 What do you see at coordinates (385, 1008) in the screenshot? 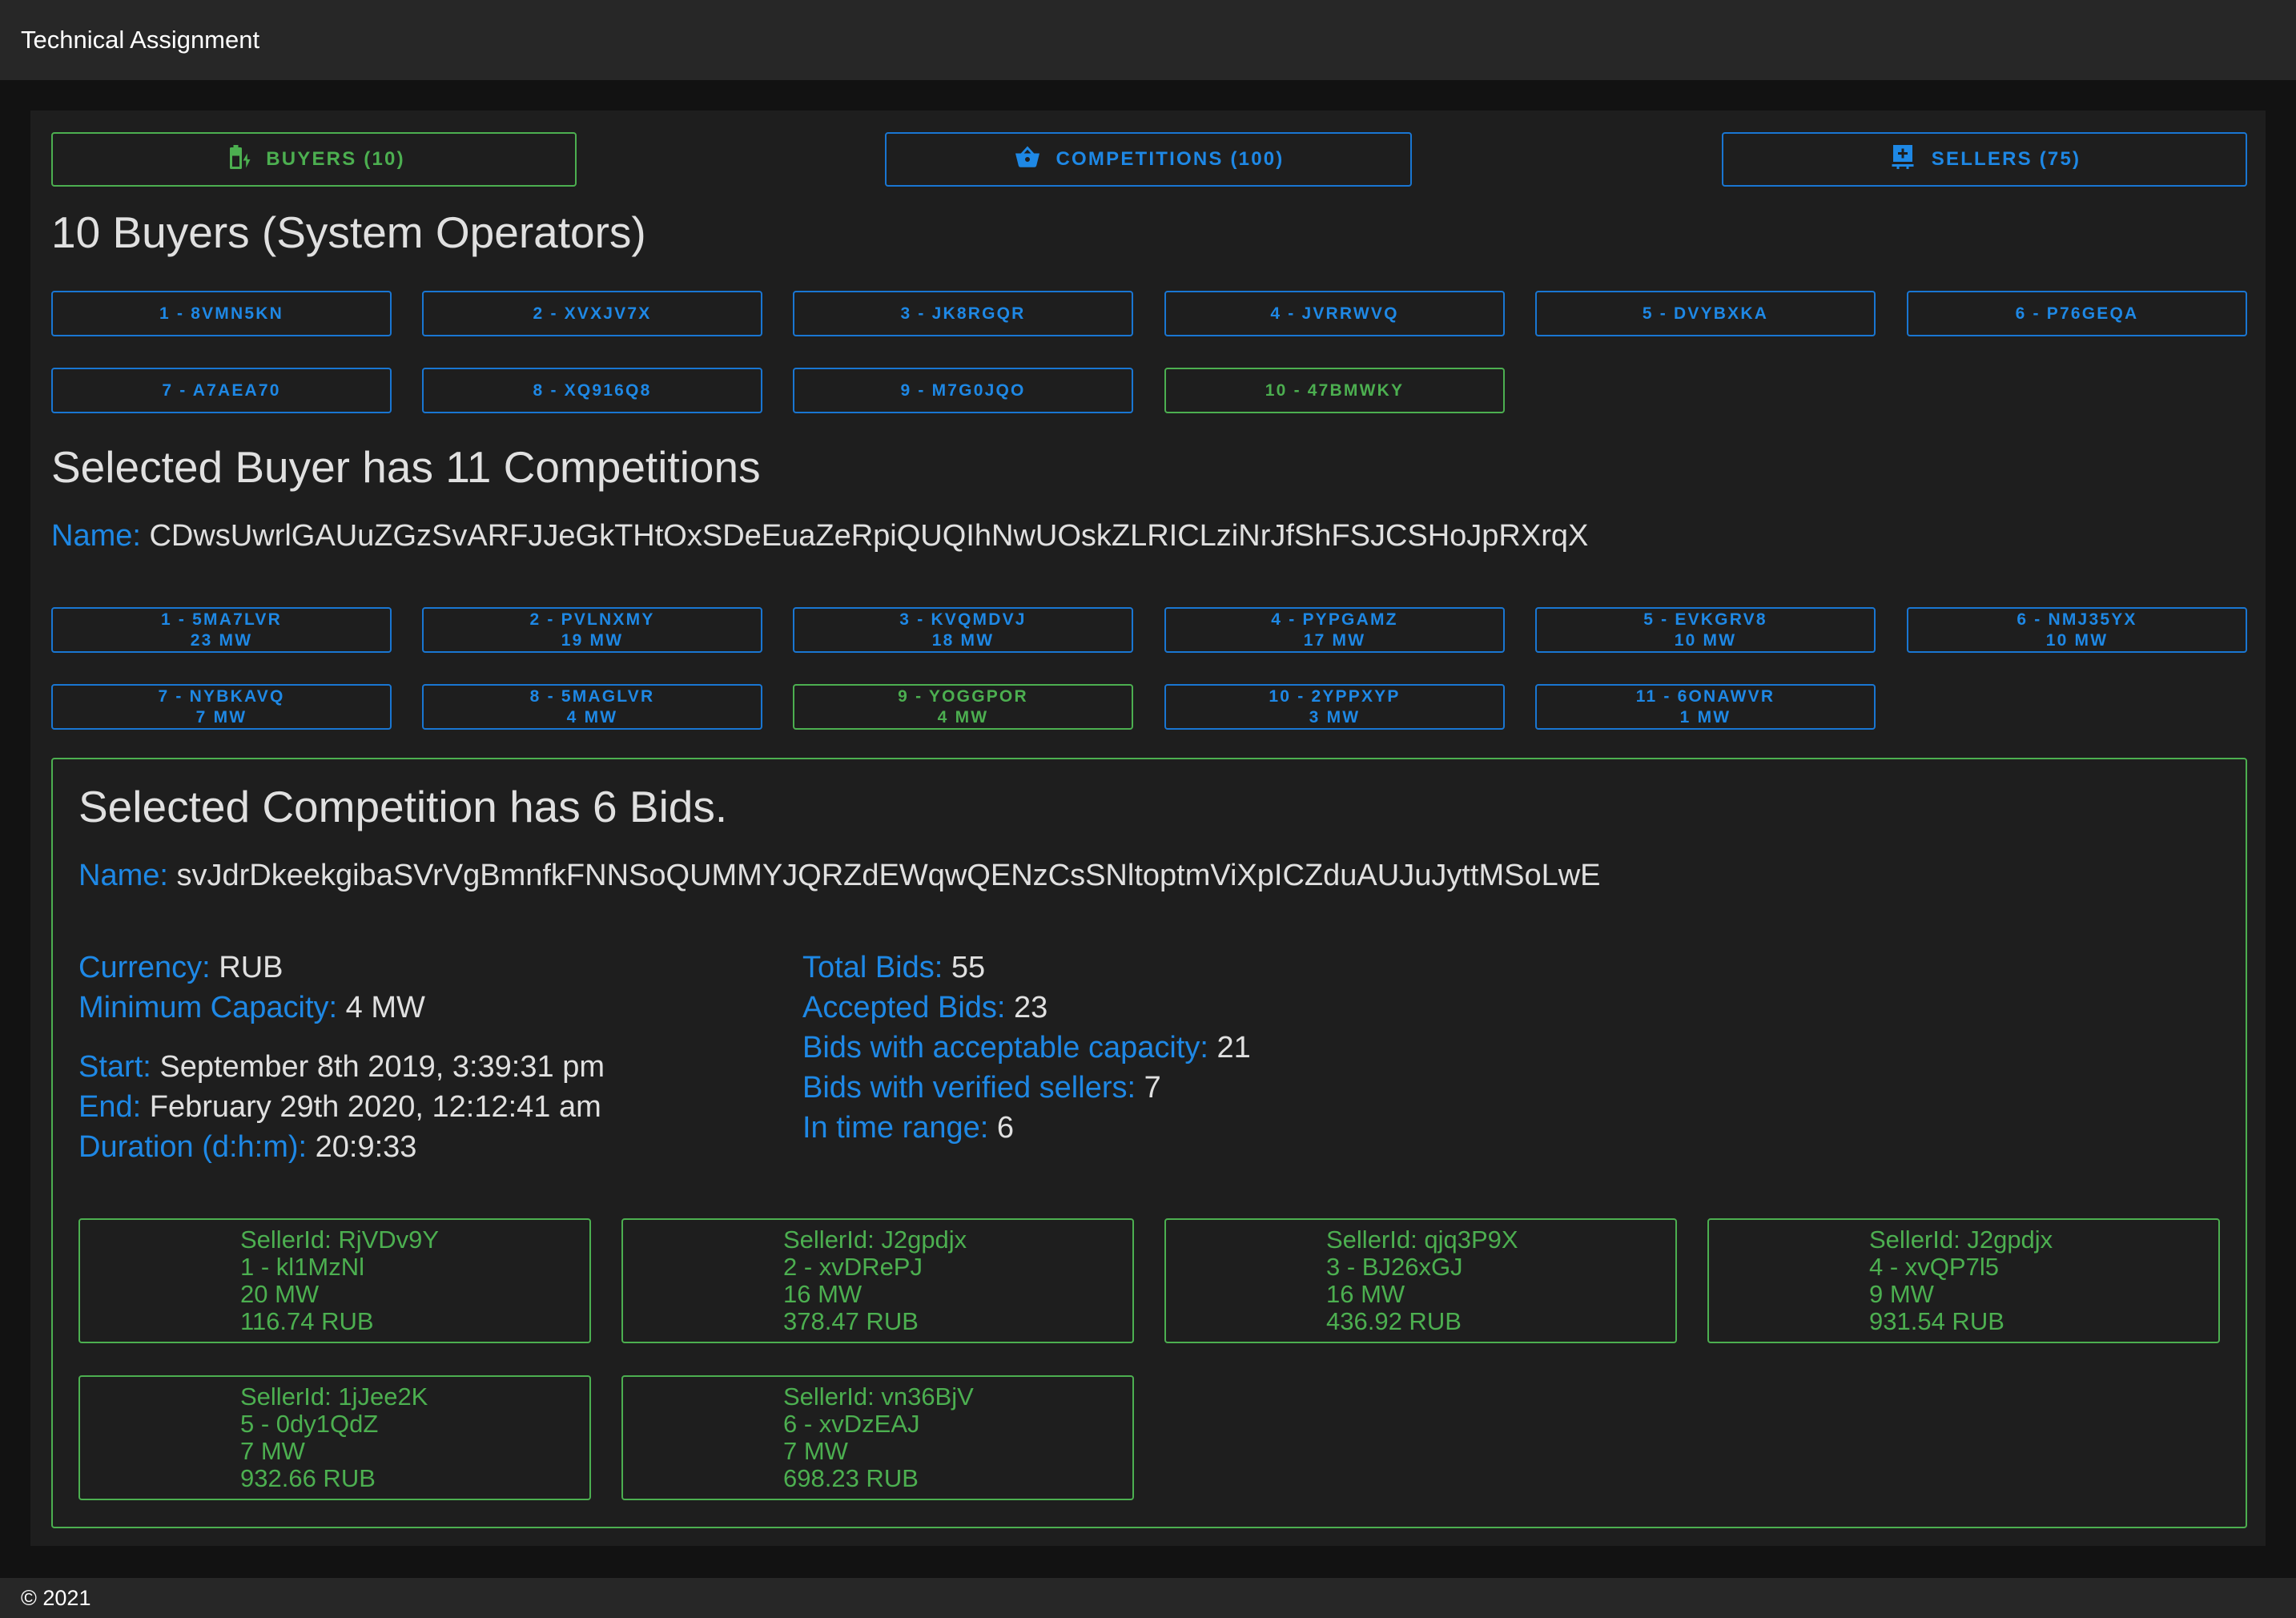
I see `min-capacity-value: 4 MW` at bounding box center [385, 1008].